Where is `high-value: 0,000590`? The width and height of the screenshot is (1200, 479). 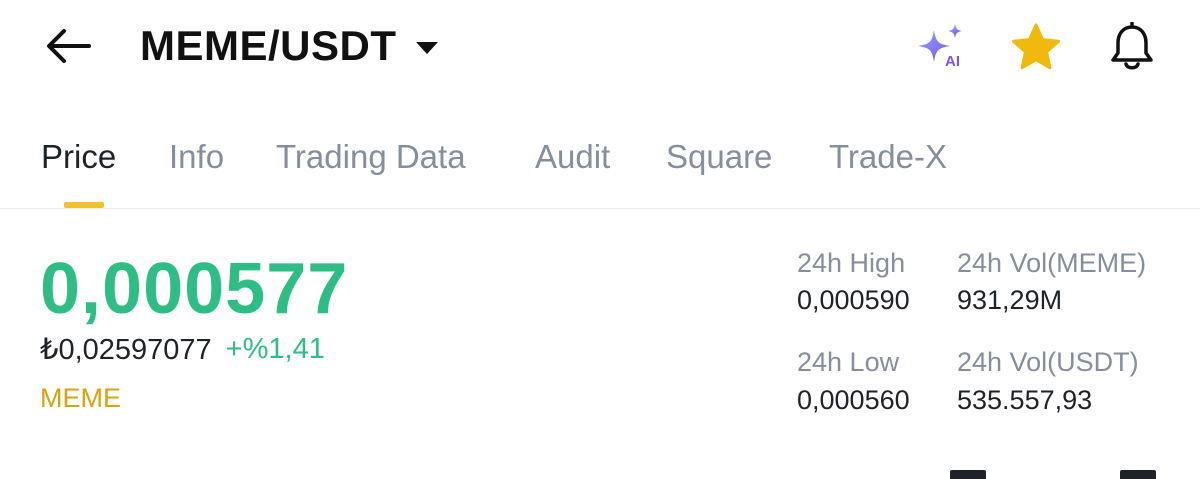 high-value: 0,000590 is located at coordinates (853, 300).